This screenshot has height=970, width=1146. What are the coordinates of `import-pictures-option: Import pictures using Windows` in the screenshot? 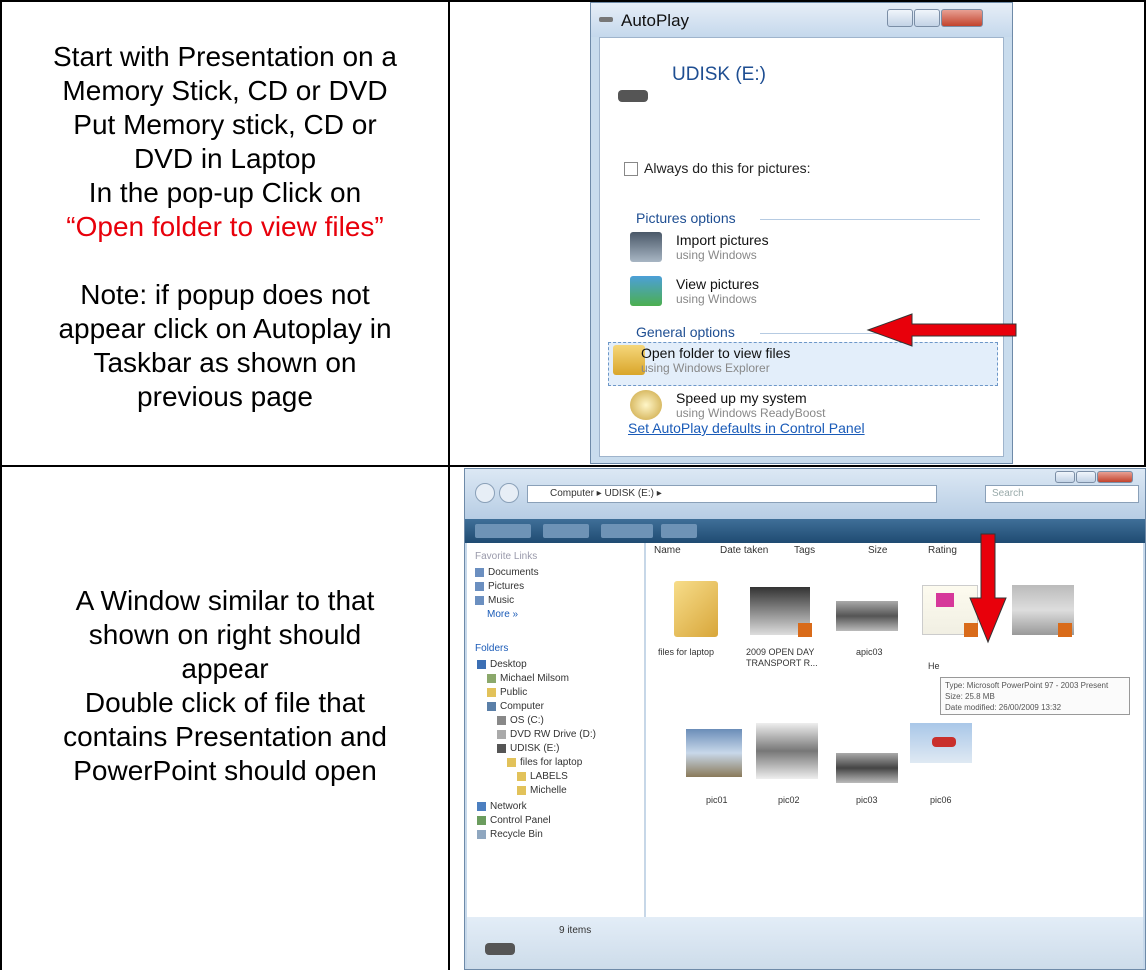 It's located at (800, 252).